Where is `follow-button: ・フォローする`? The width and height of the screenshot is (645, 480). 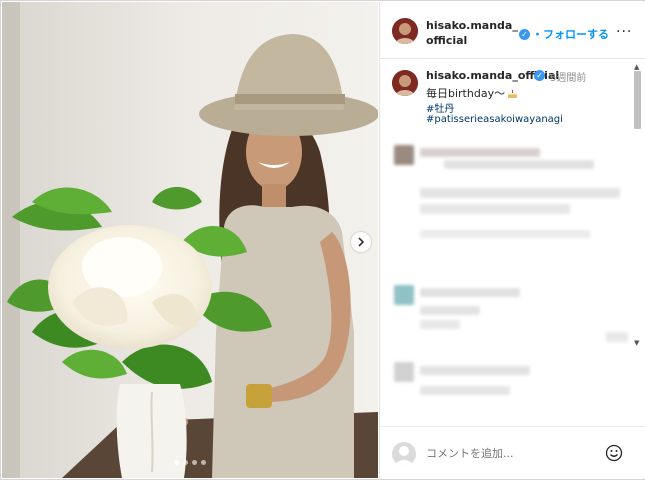 follow-button: ・フォローする is located at coordinates (570, 34).